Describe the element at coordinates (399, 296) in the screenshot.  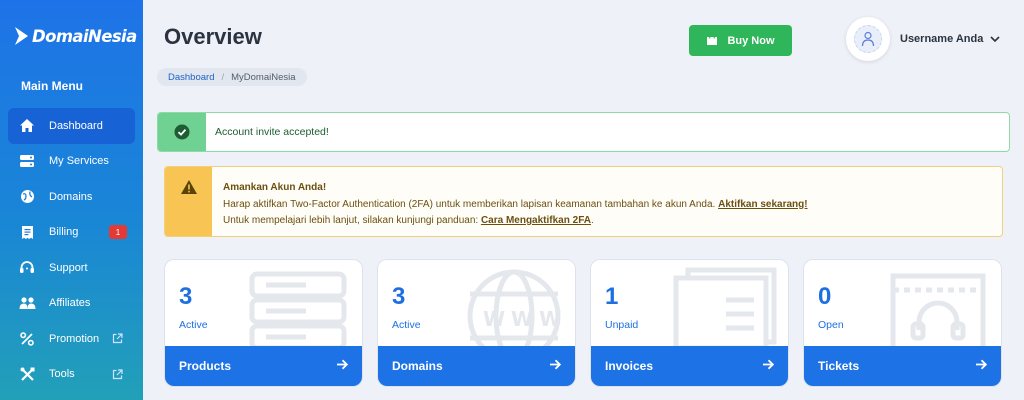
I see `domains-count: 3` at that location.